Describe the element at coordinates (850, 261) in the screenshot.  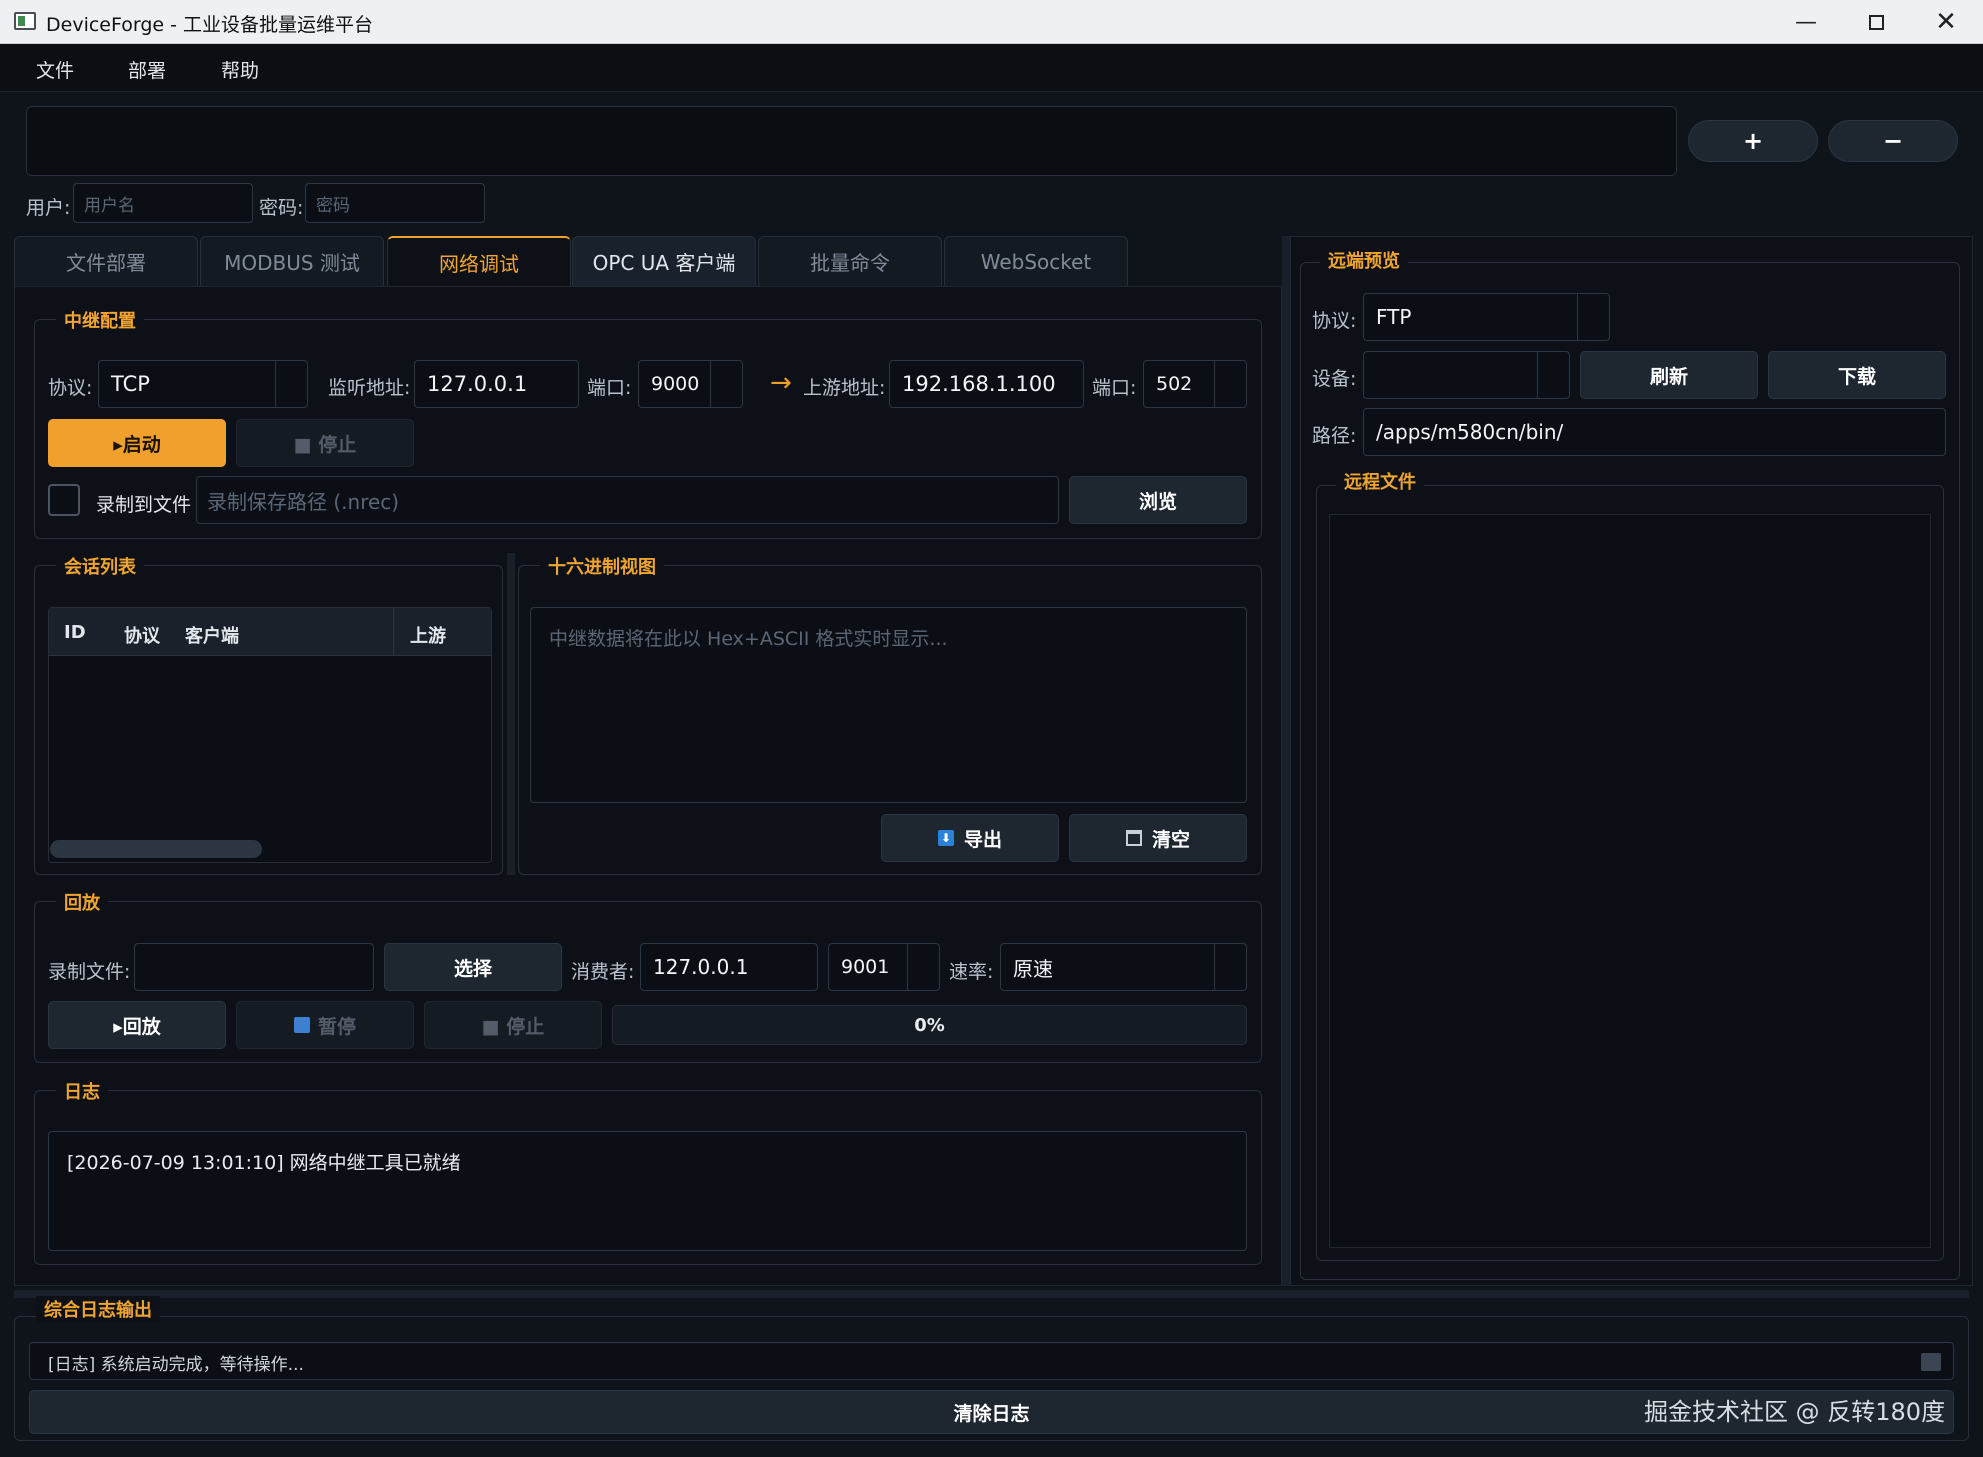
I see `tab-batch-command: 批量命令` at that location.